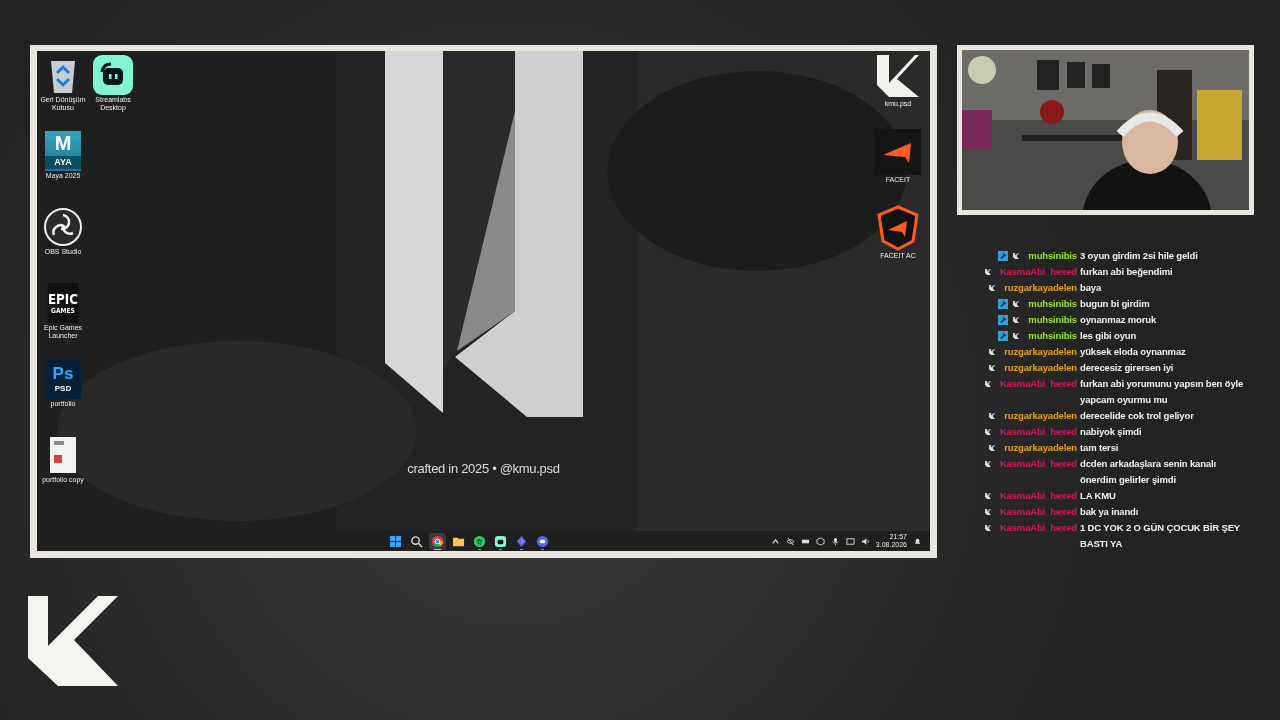  Describe the element at coordinates (1127, 272) in the screenshot. I see `chat-message: furkan abi beğendimi` at that location.